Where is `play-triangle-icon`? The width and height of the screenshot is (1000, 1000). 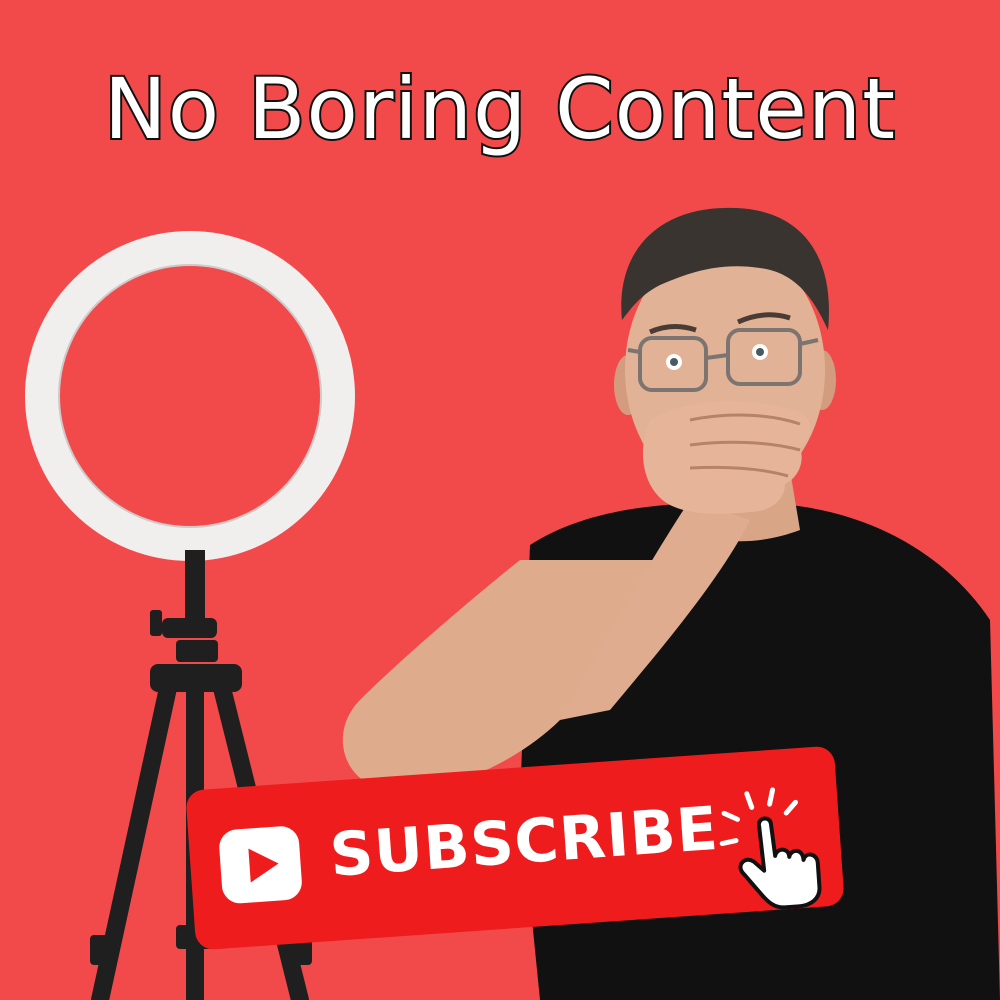
play-triangle-icon is located at coordinates (264, 864).